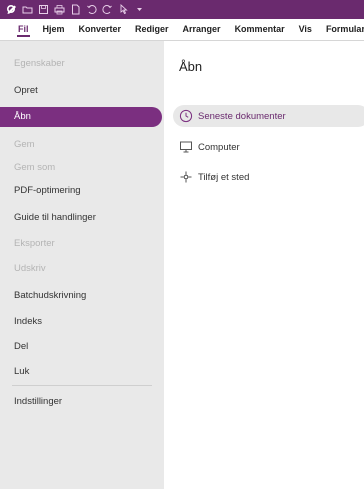 The height and width of the screenshot is (489, 364). Describe the element at coordinates (23, 29) in the screenshot. I see `menu-fil: Fil` at that location.